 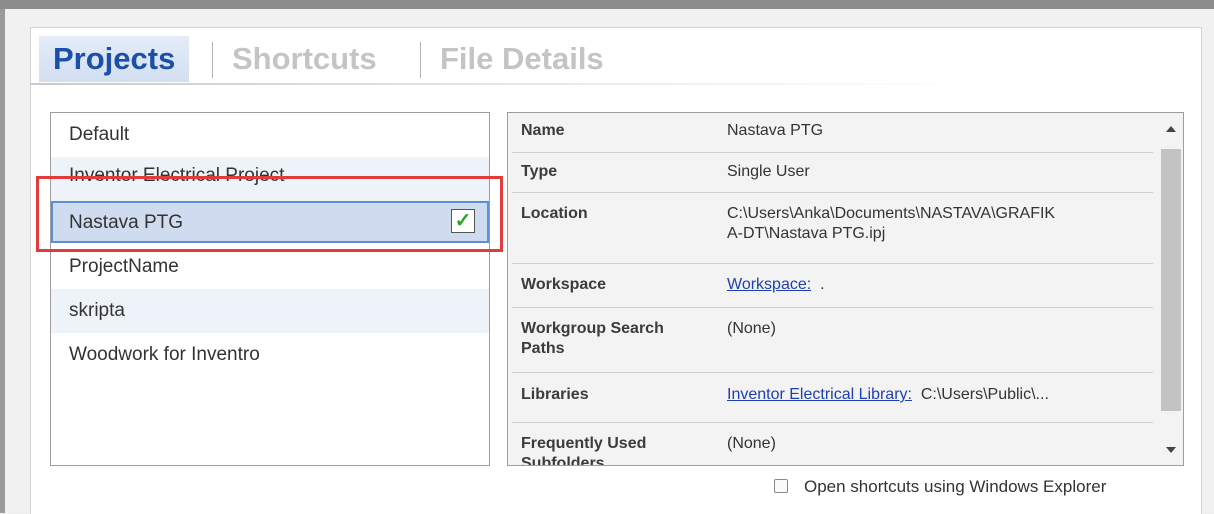 What do you see at coordinates (832, 133) in the screenshot?
I see `property-row-name: Name Nastava PTG` at bounding box center [832, 133].